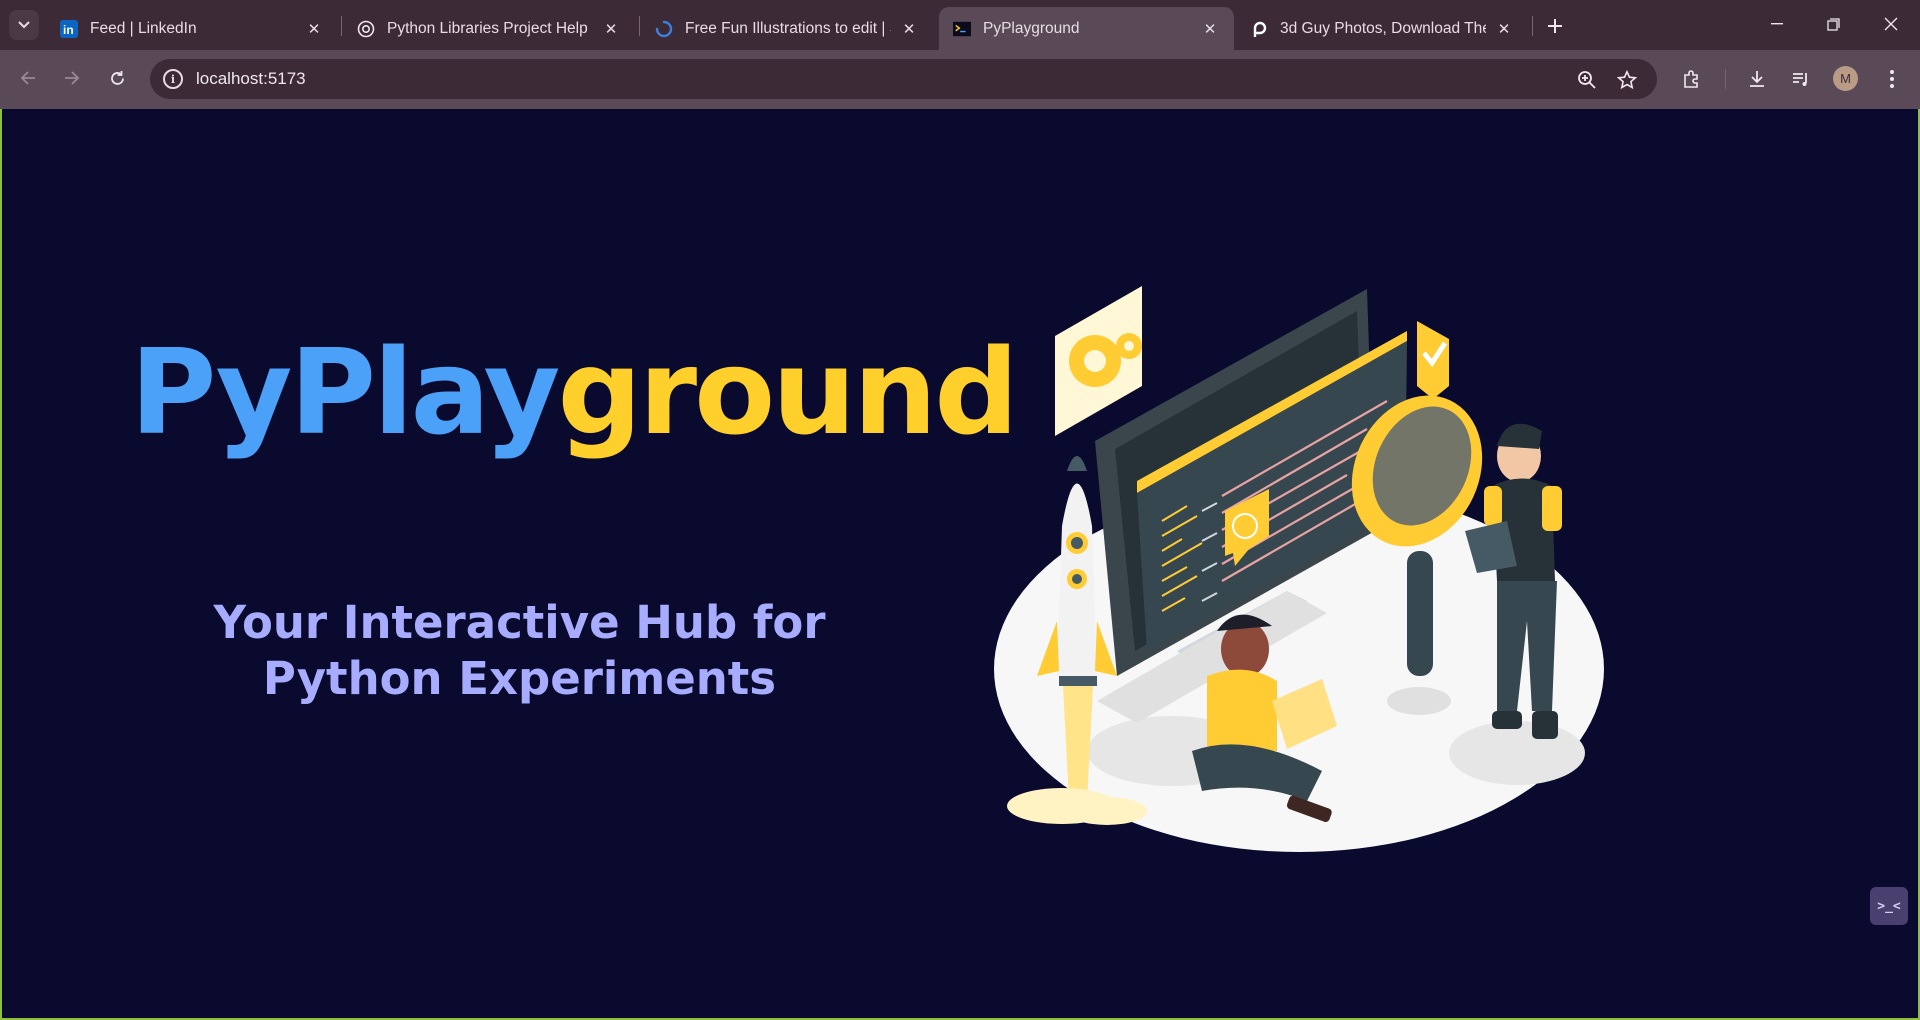 This screenshot has width=1920, height=1020. What do you see at coordinates (1259, 29) in the screenshot?
I see `freepik-icon` at bounding box center [1259, 29].